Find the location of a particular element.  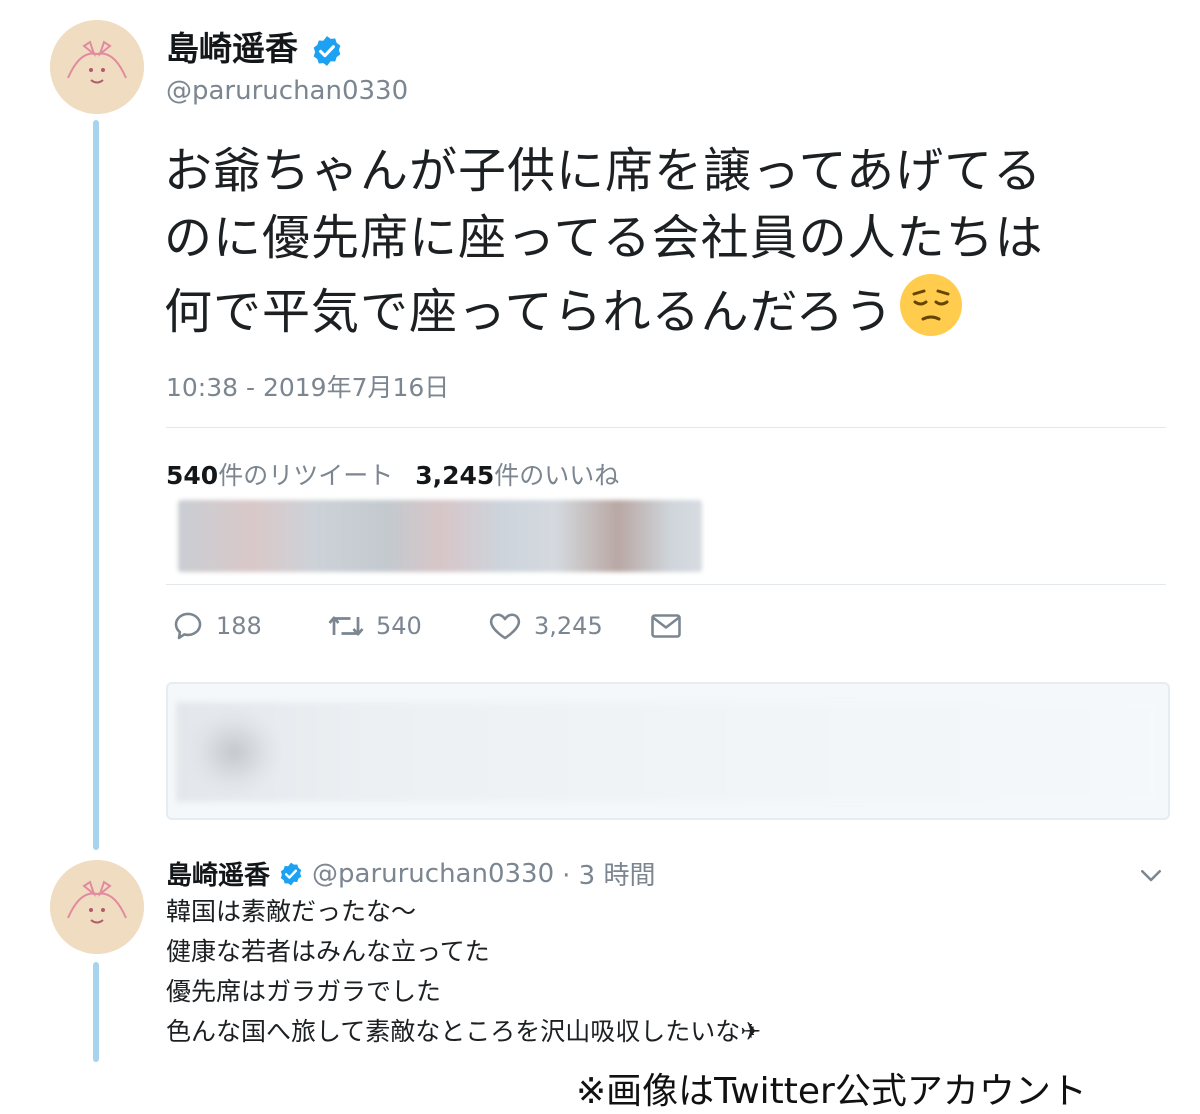

image-credit: ※画像はTwitter公式アカウント is located at coordinates (831, 1091).